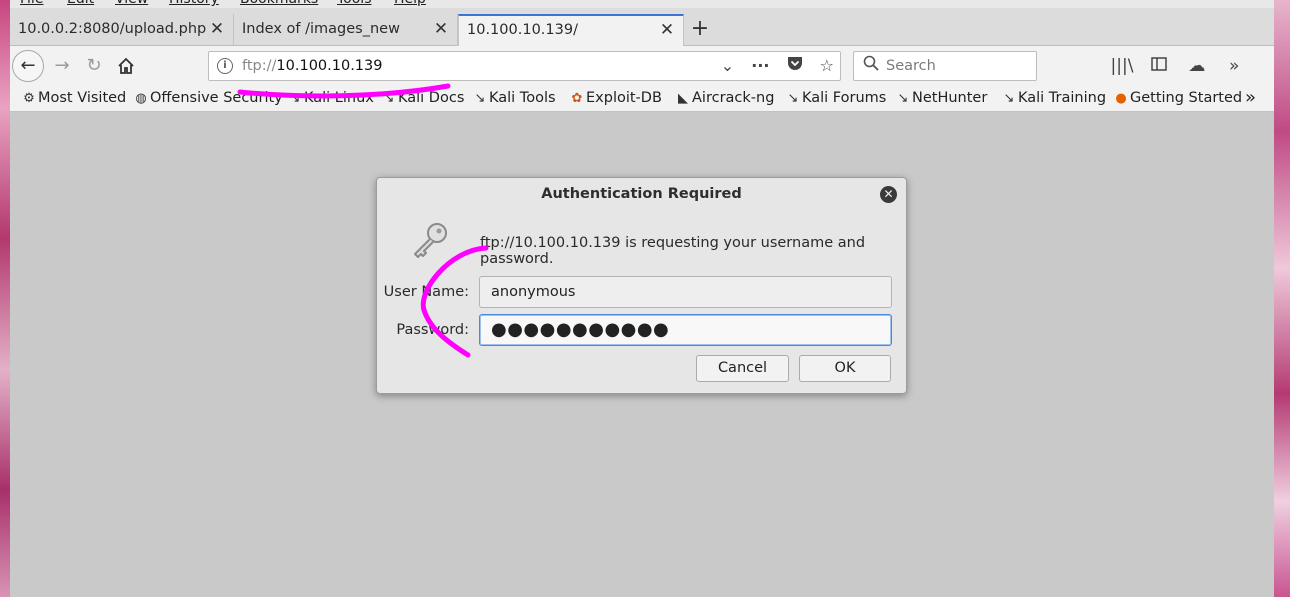 Image resolution: width=1290 pixels, height=597 pixels. What do you see at coordinates (945, 66) in the screenshot?
I see `search-bar: Search` at bounding box center [945, 66].